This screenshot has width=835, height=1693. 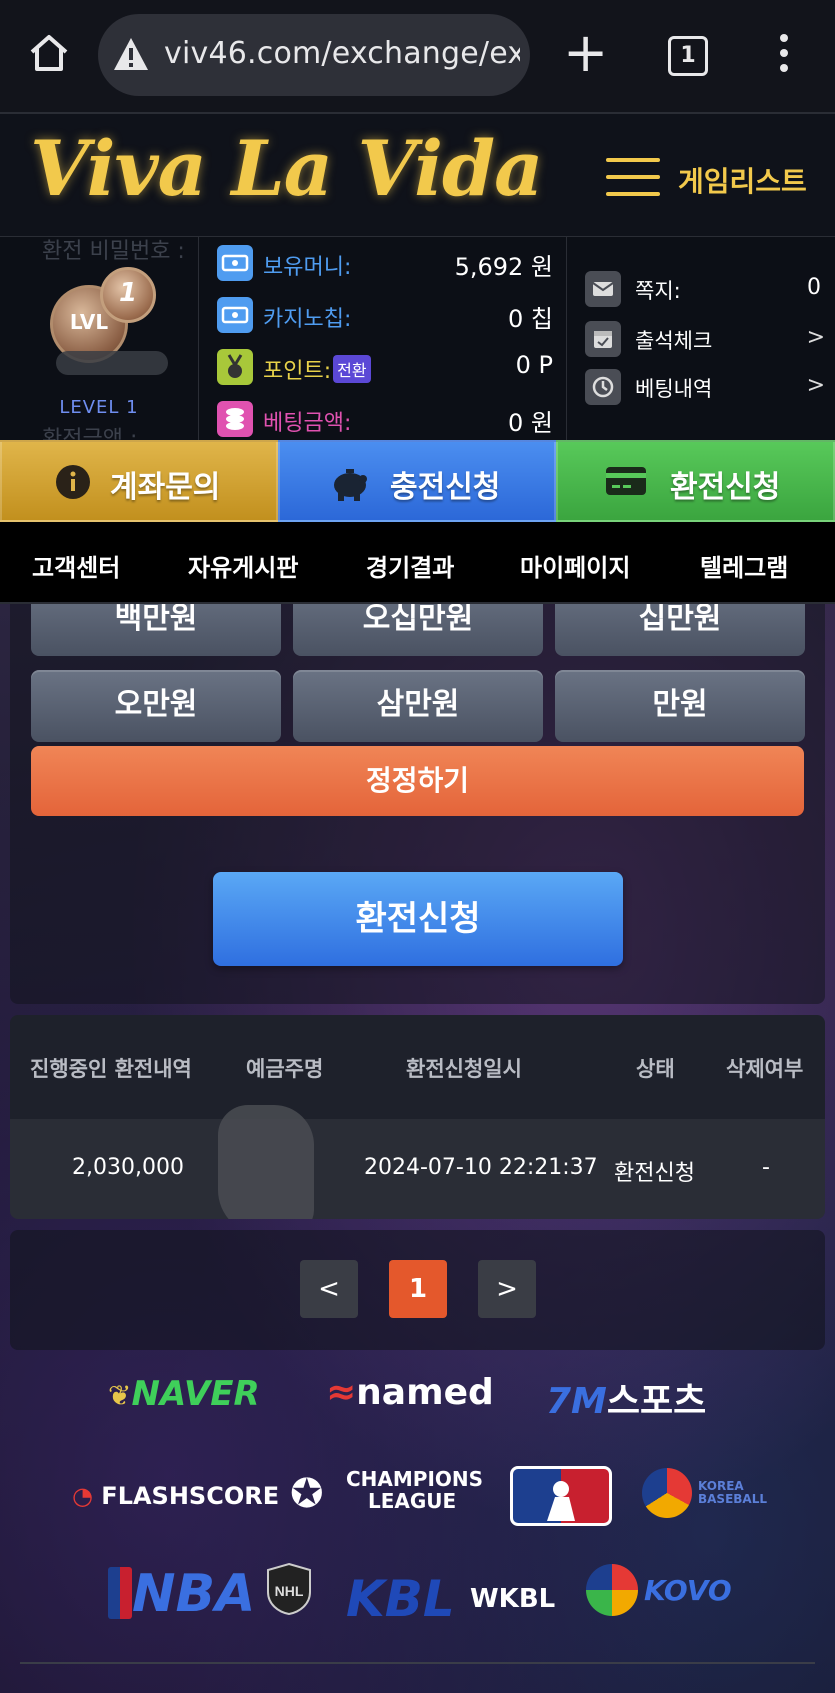 I want to click on quick-links-section: 쪽지: 0 출석체크 > 베팅내역 >, so click(x=701, y=339).